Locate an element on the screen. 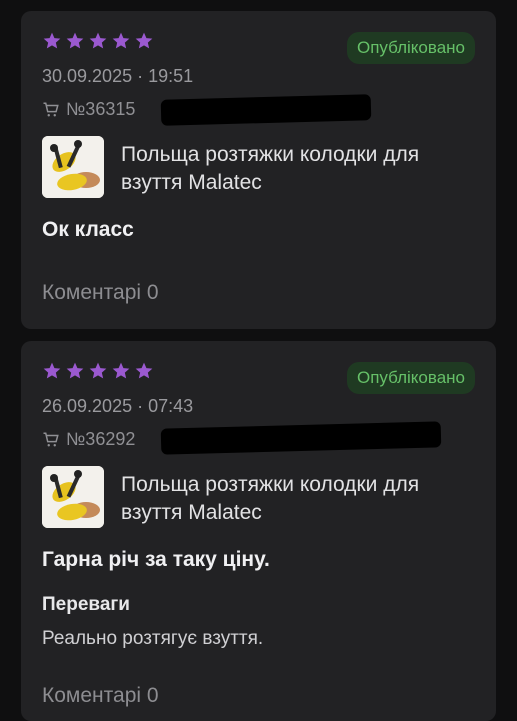 The width and height of the screenshot is (517, 721). review-text: Гарна річ за таку ціну. is located at coordinates (156, 559).